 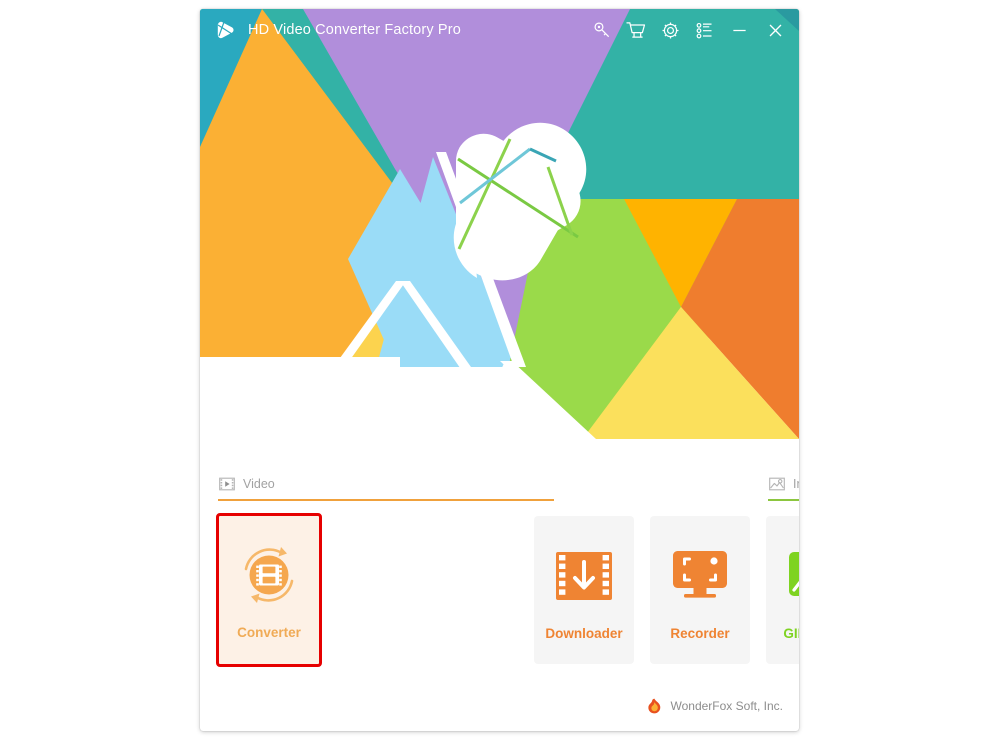 What do you see at coordinates (700, 633) in the screenshot?
I see `feature-recorder-label: Recorder` at bounding box center [700, 633].